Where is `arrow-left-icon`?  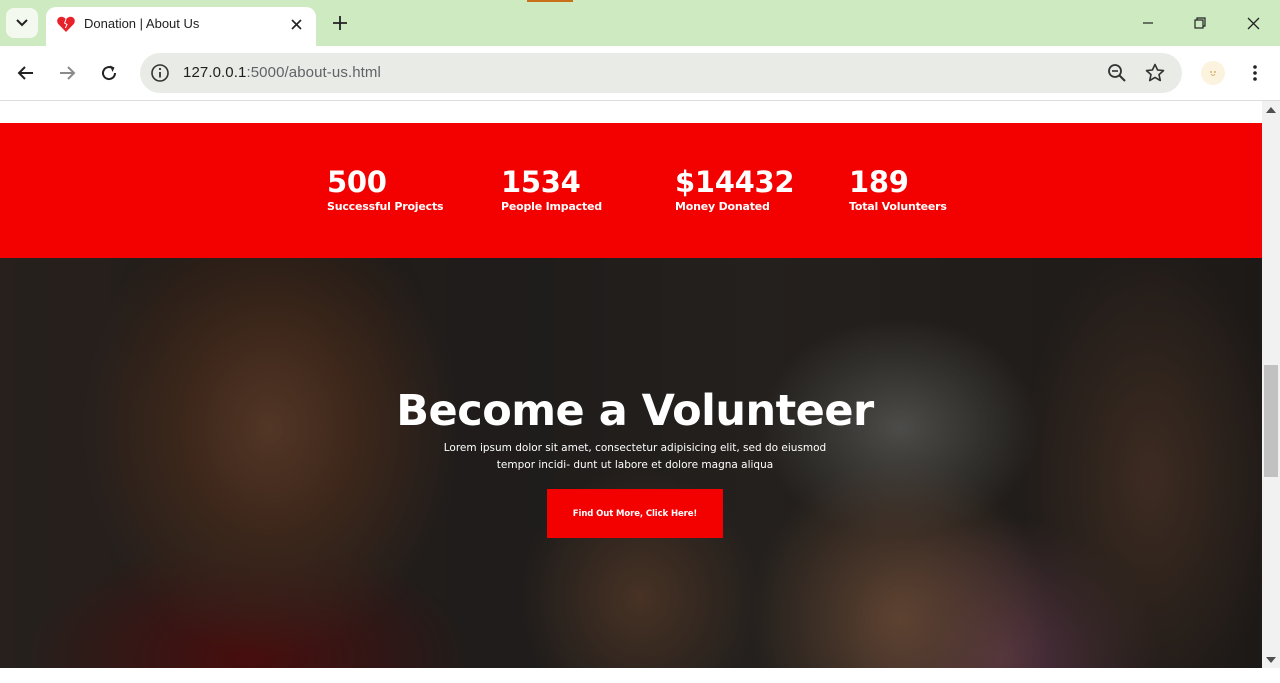 arrow-left-icon is located at coordinates (25, 73).